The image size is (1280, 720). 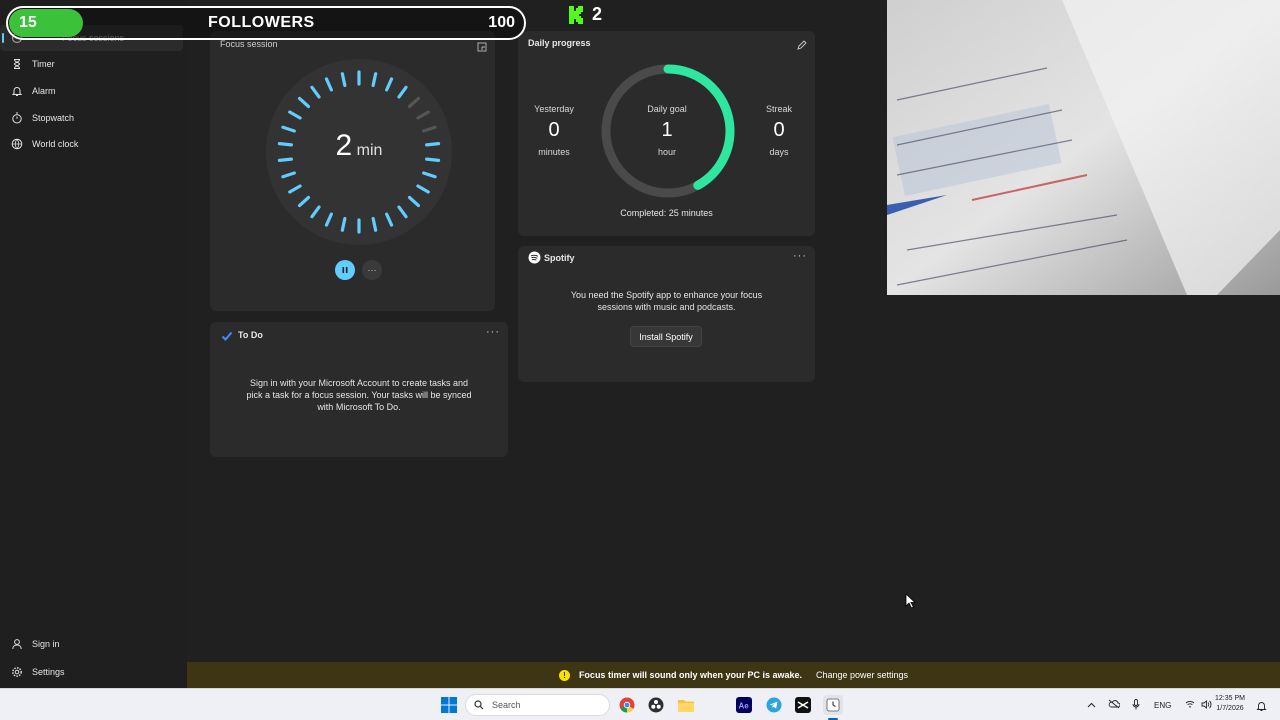 What do you see at coordinates (261, 22) in the screenshot?
I see `followers-label: FOLLOWERS` at bounding box center [261, 22].